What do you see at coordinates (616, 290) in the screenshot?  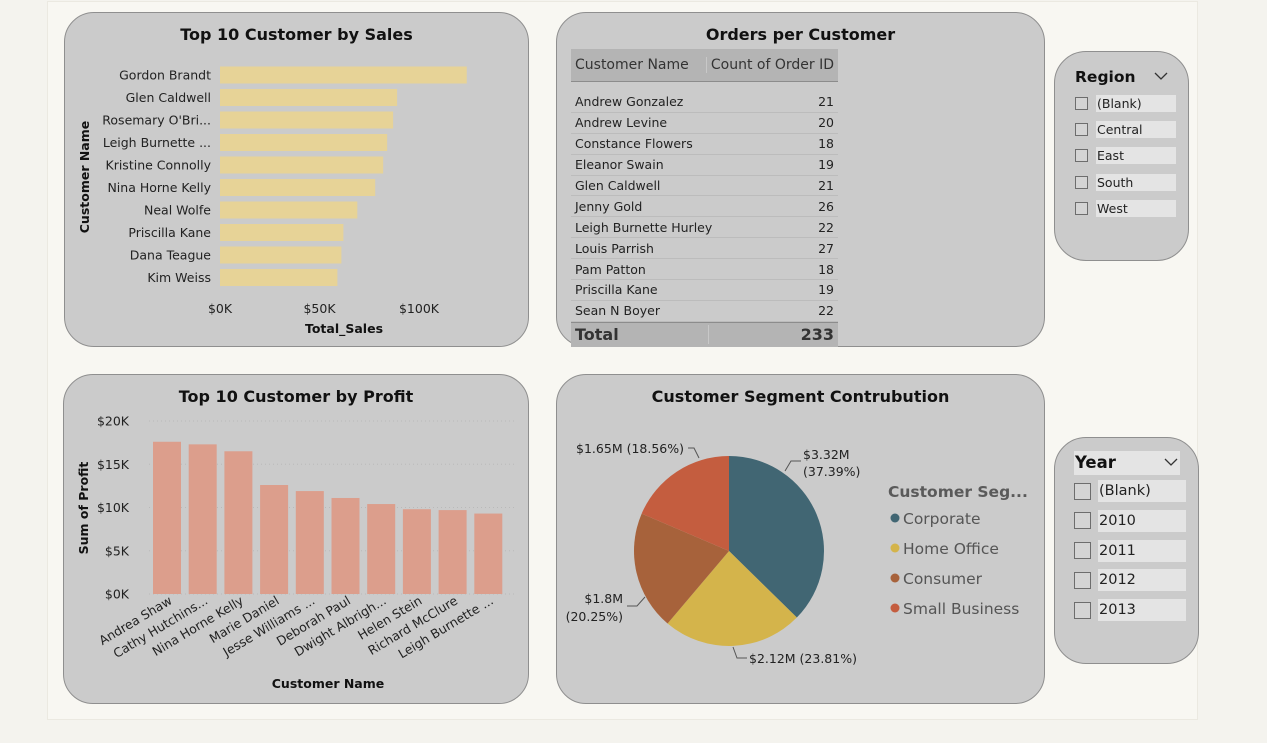 I see `customer-name-cell: Priscilla Kane` at bounding box center [616, 290].